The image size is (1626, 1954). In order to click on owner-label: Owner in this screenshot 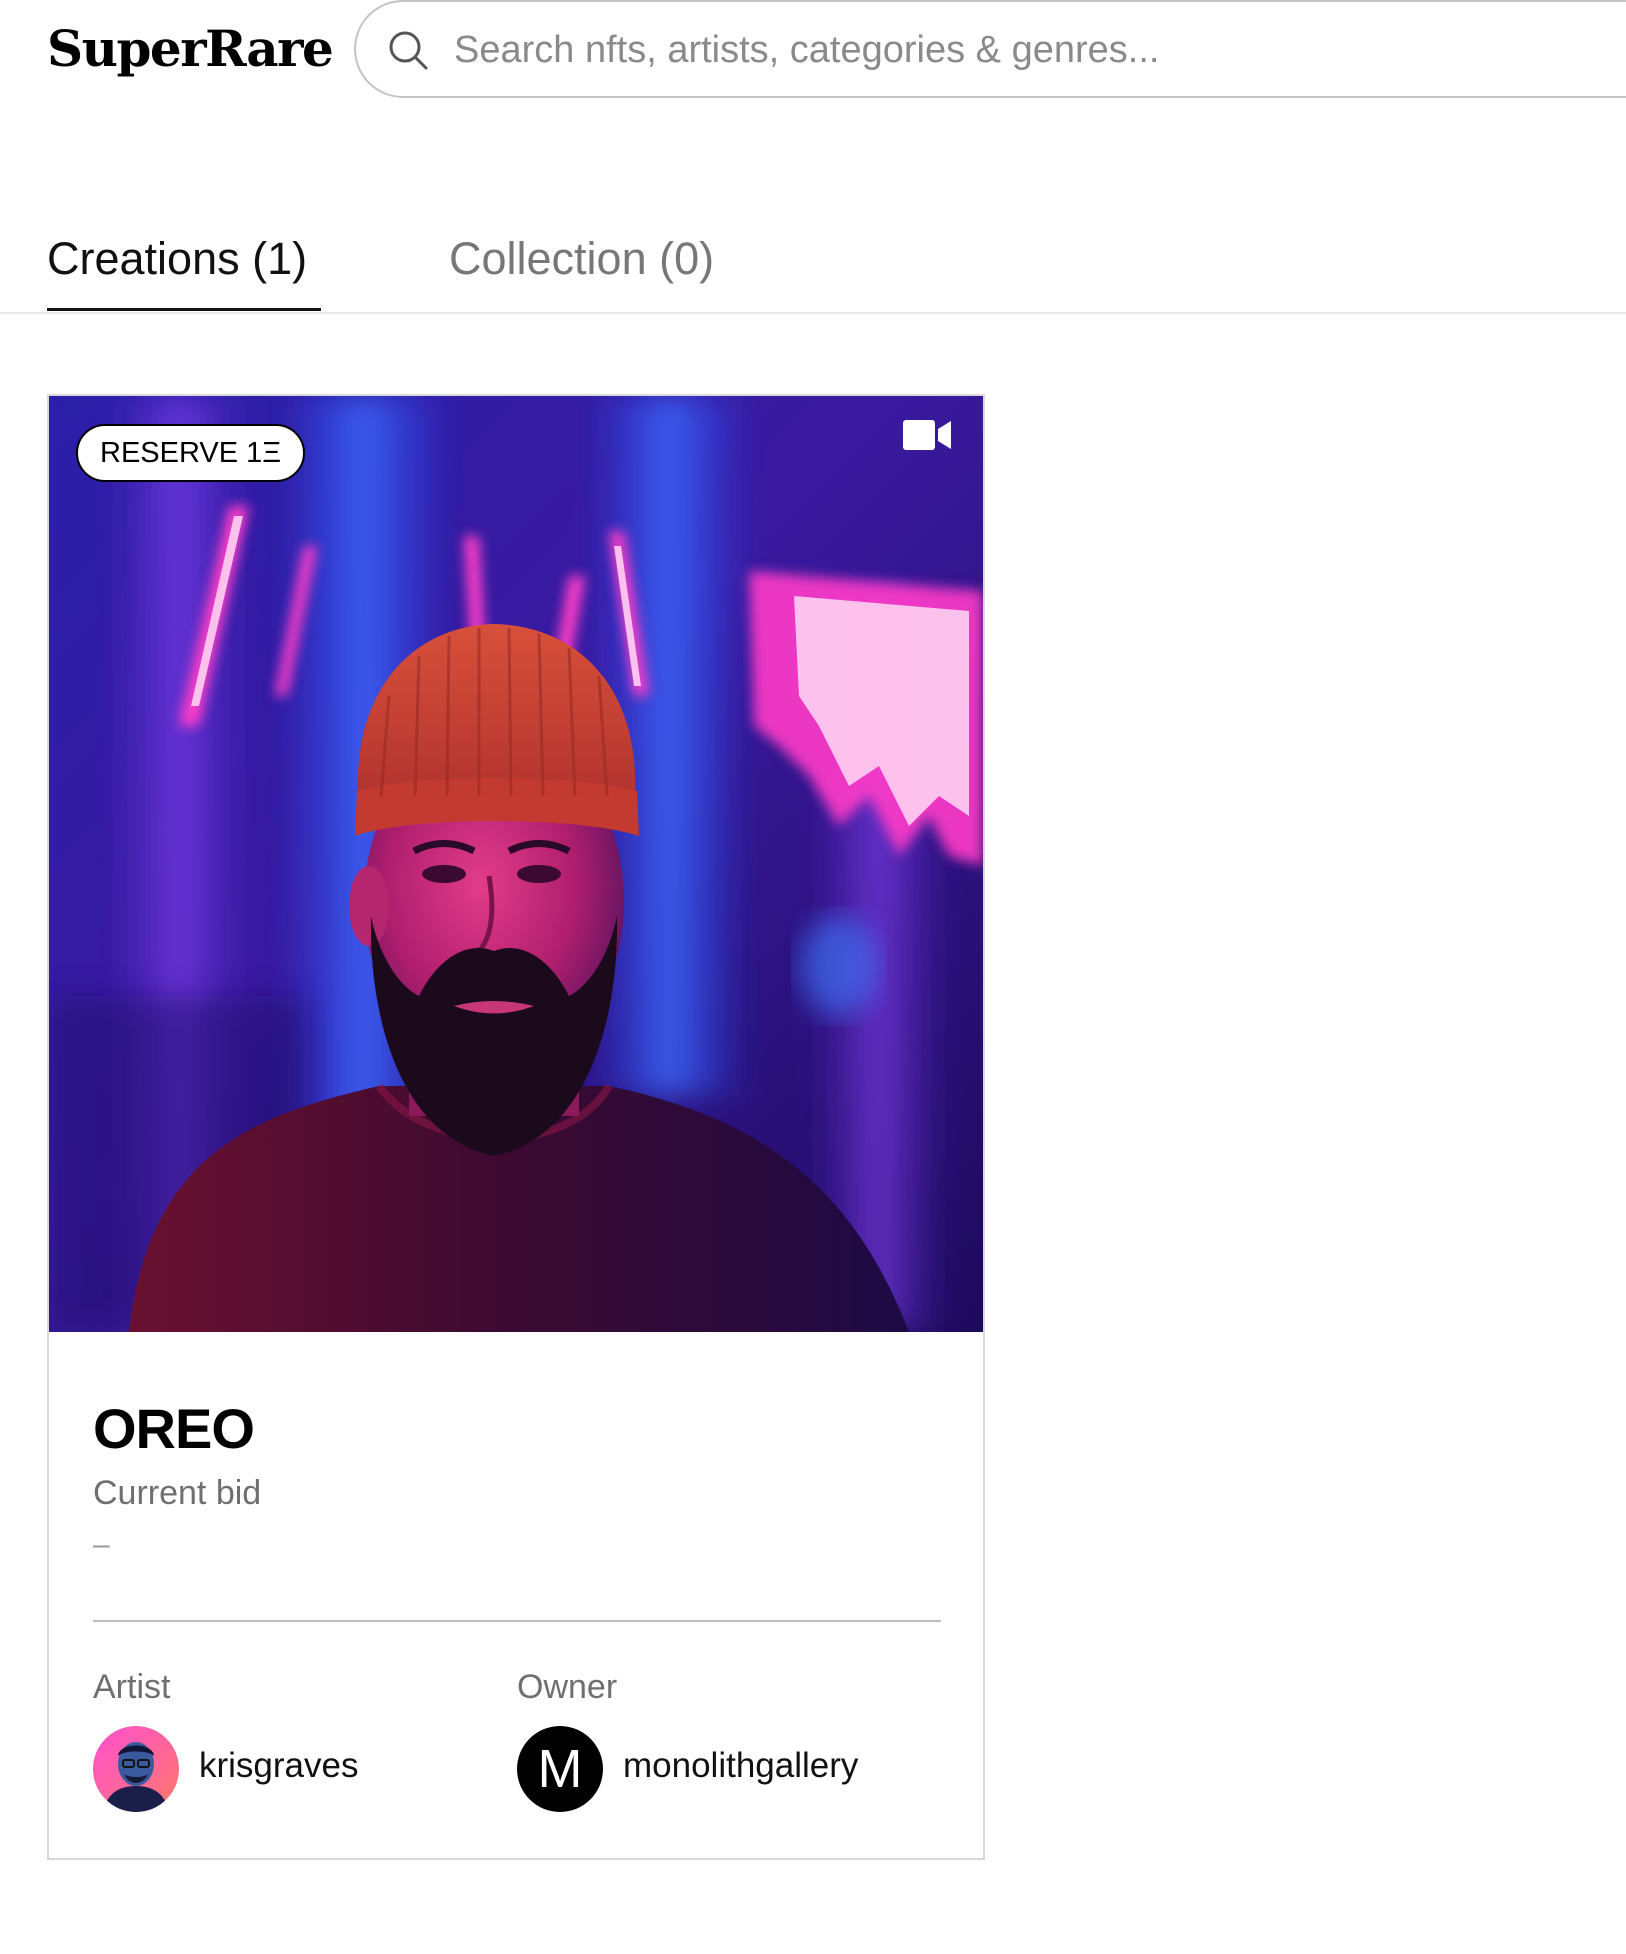, I will do `click(567, 1687)`.